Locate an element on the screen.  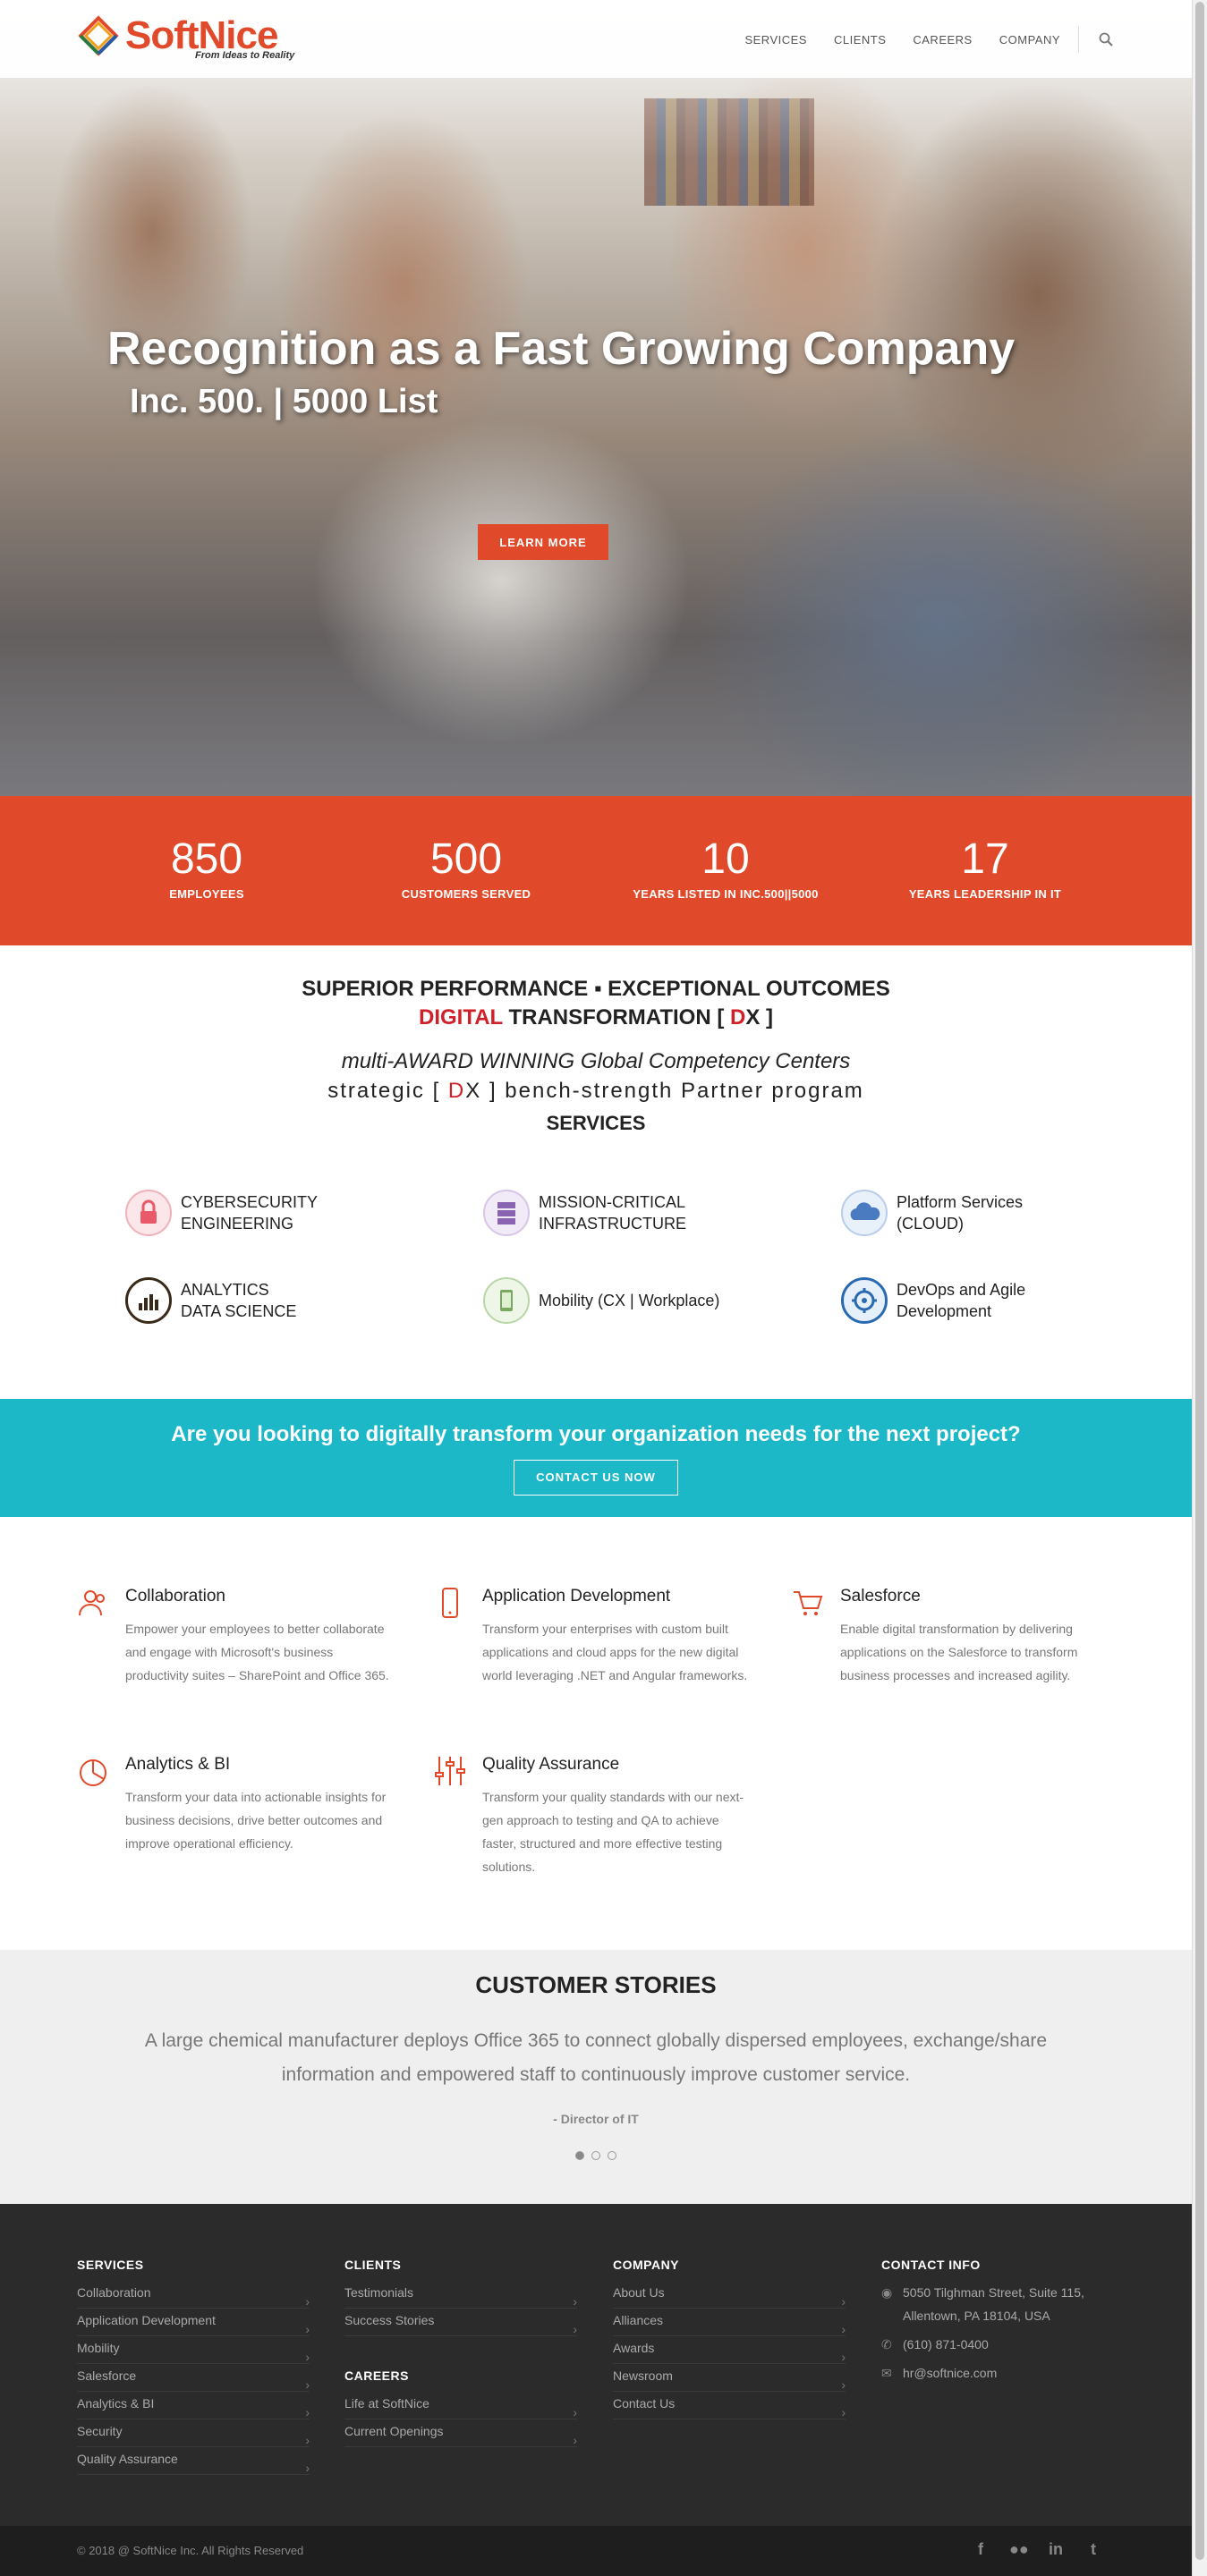
footer-link: Awards › is located at coordinates (729, 2350).